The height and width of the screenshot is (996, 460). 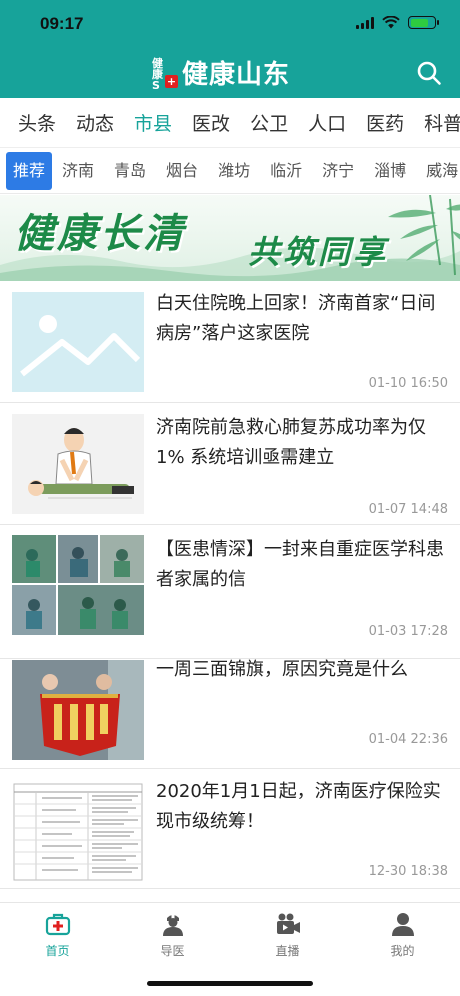 What do you see at coordinates (230, 592) in the screenshot?
I see `news-item: 【医患情深】一封来自重症医学科患者家属的信 01-03 17:28` at bounding box center [230, 592].